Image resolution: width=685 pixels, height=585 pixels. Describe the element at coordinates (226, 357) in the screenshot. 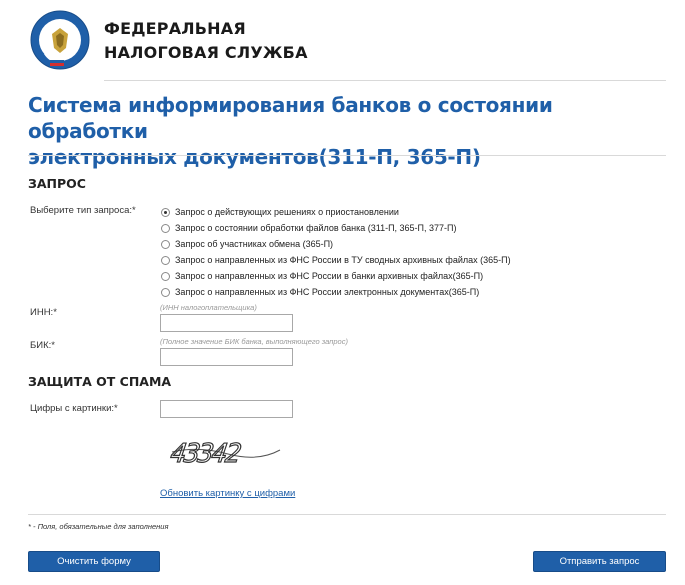

I see `bik-input` at that location.